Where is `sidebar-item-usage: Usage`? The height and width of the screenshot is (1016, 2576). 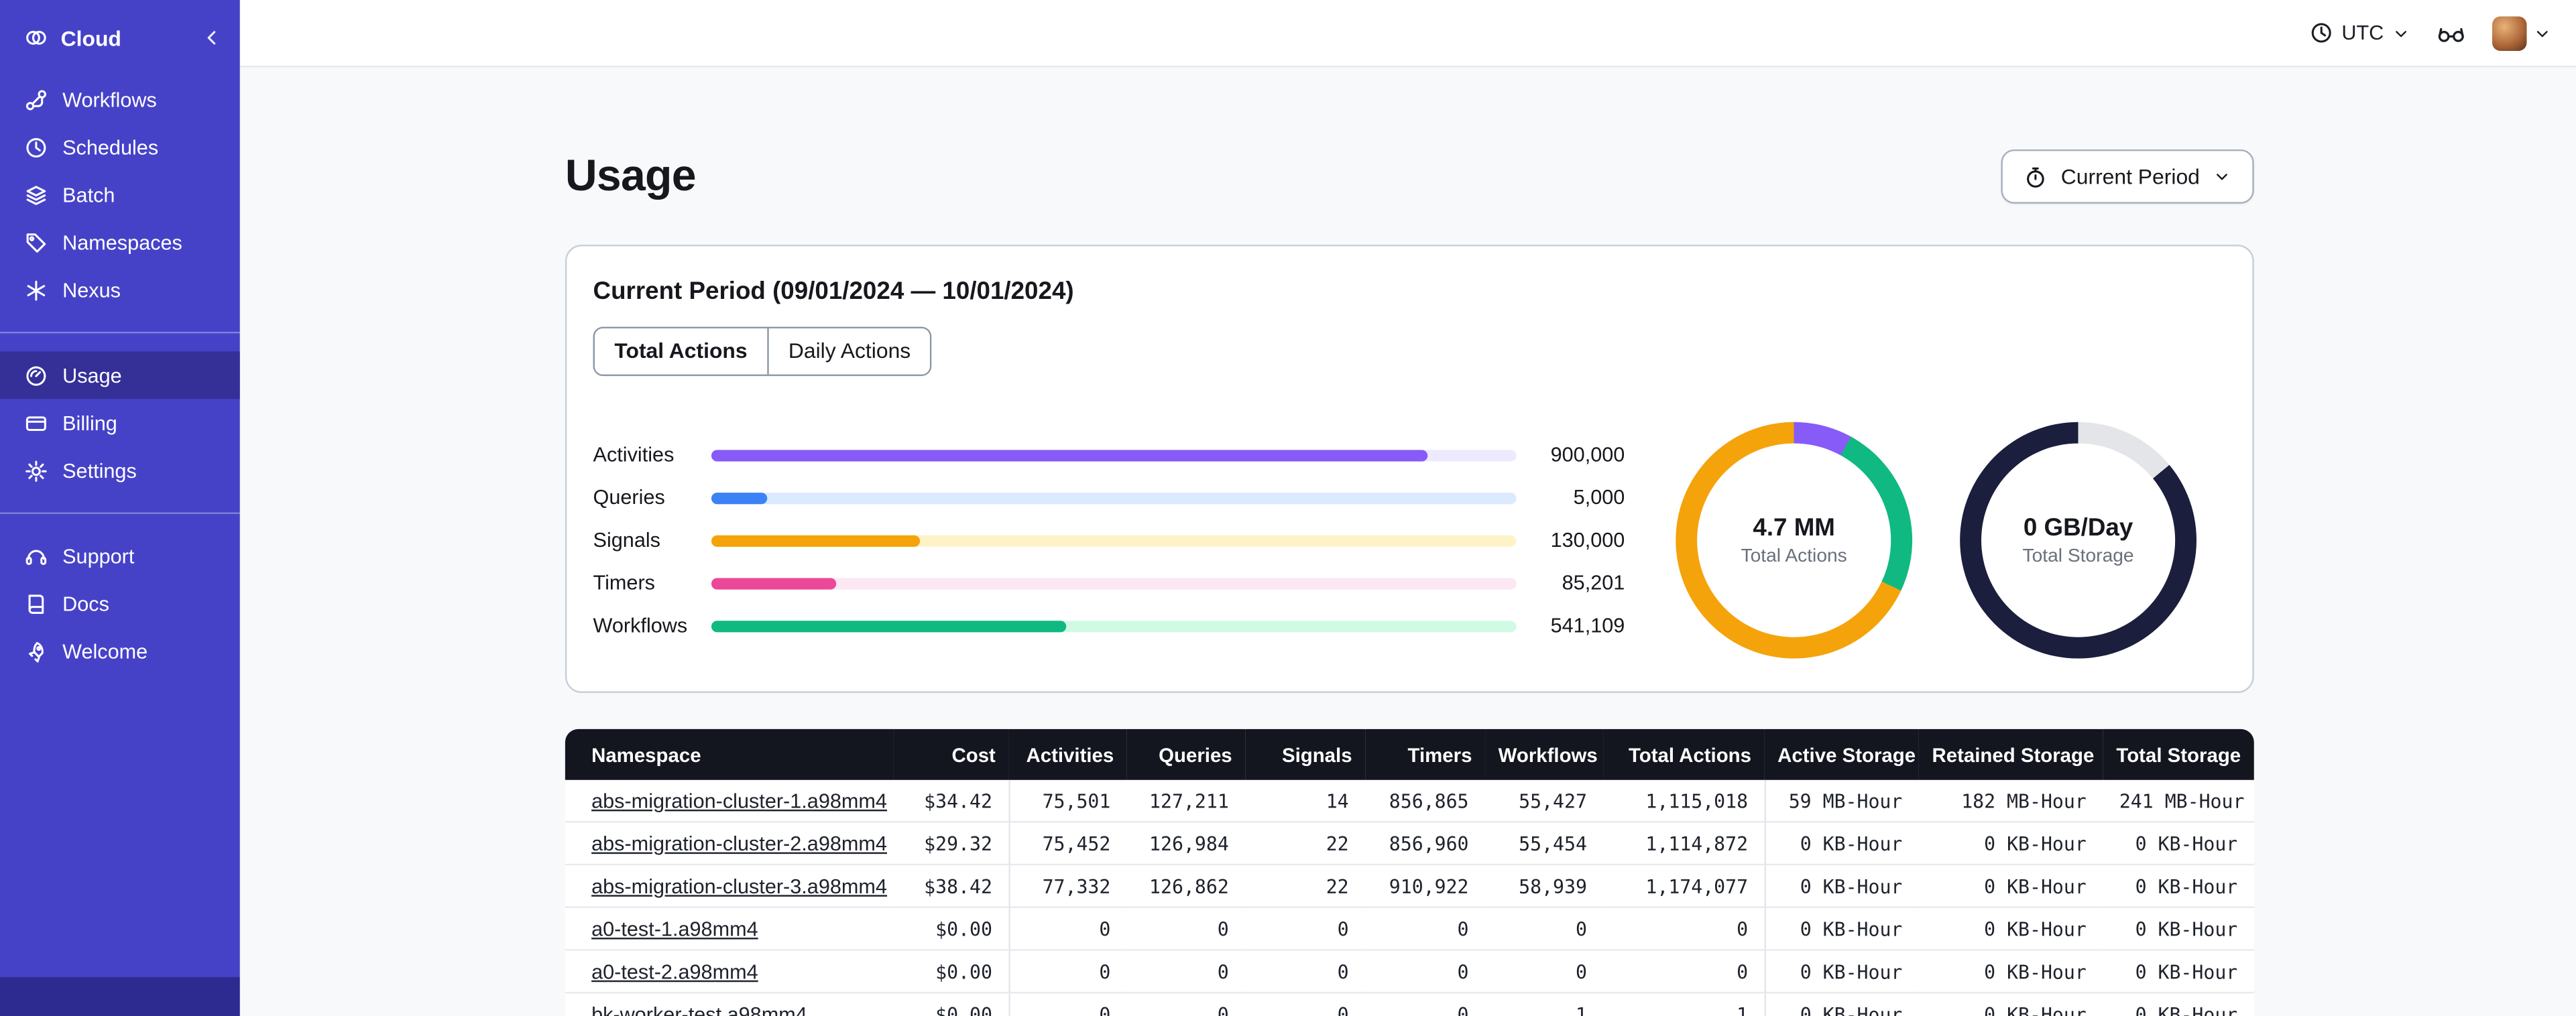 sidebar-item-usage: Usage is located at coordinates (120, 375).